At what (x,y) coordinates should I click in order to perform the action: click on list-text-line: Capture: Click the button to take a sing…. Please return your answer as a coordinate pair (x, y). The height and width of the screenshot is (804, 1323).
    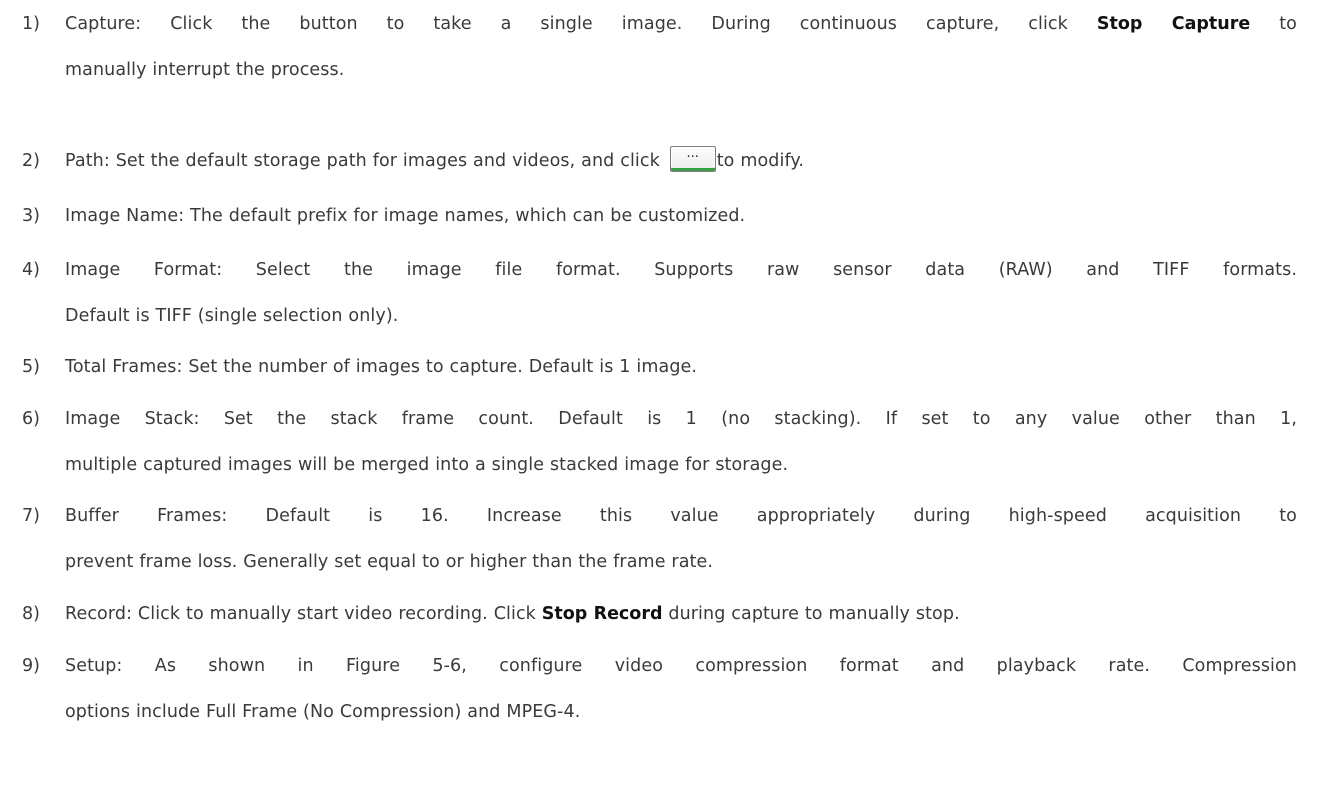
    Looking at the image, I should click on (681, 24).